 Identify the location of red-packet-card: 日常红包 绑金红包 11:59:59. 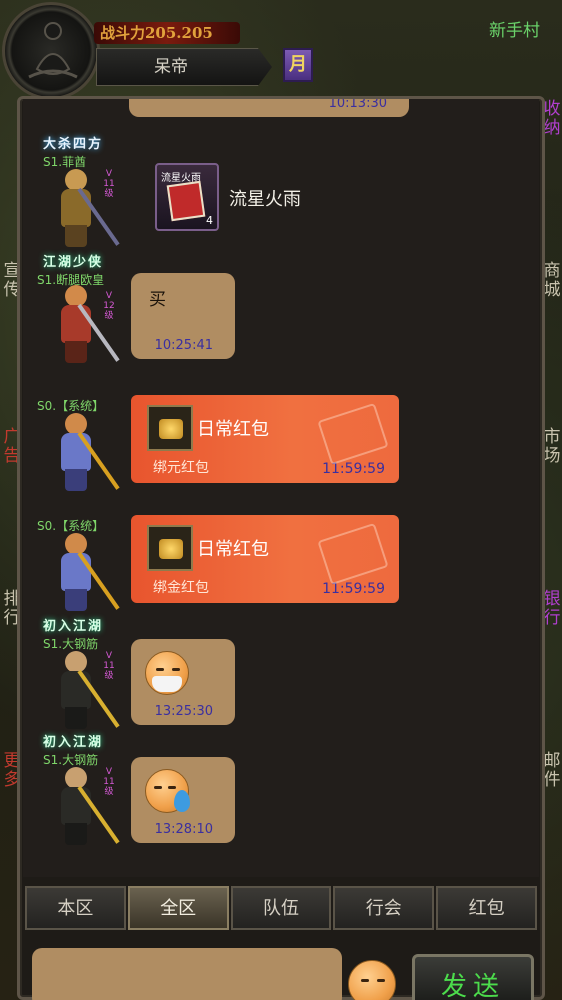
(265, 559).